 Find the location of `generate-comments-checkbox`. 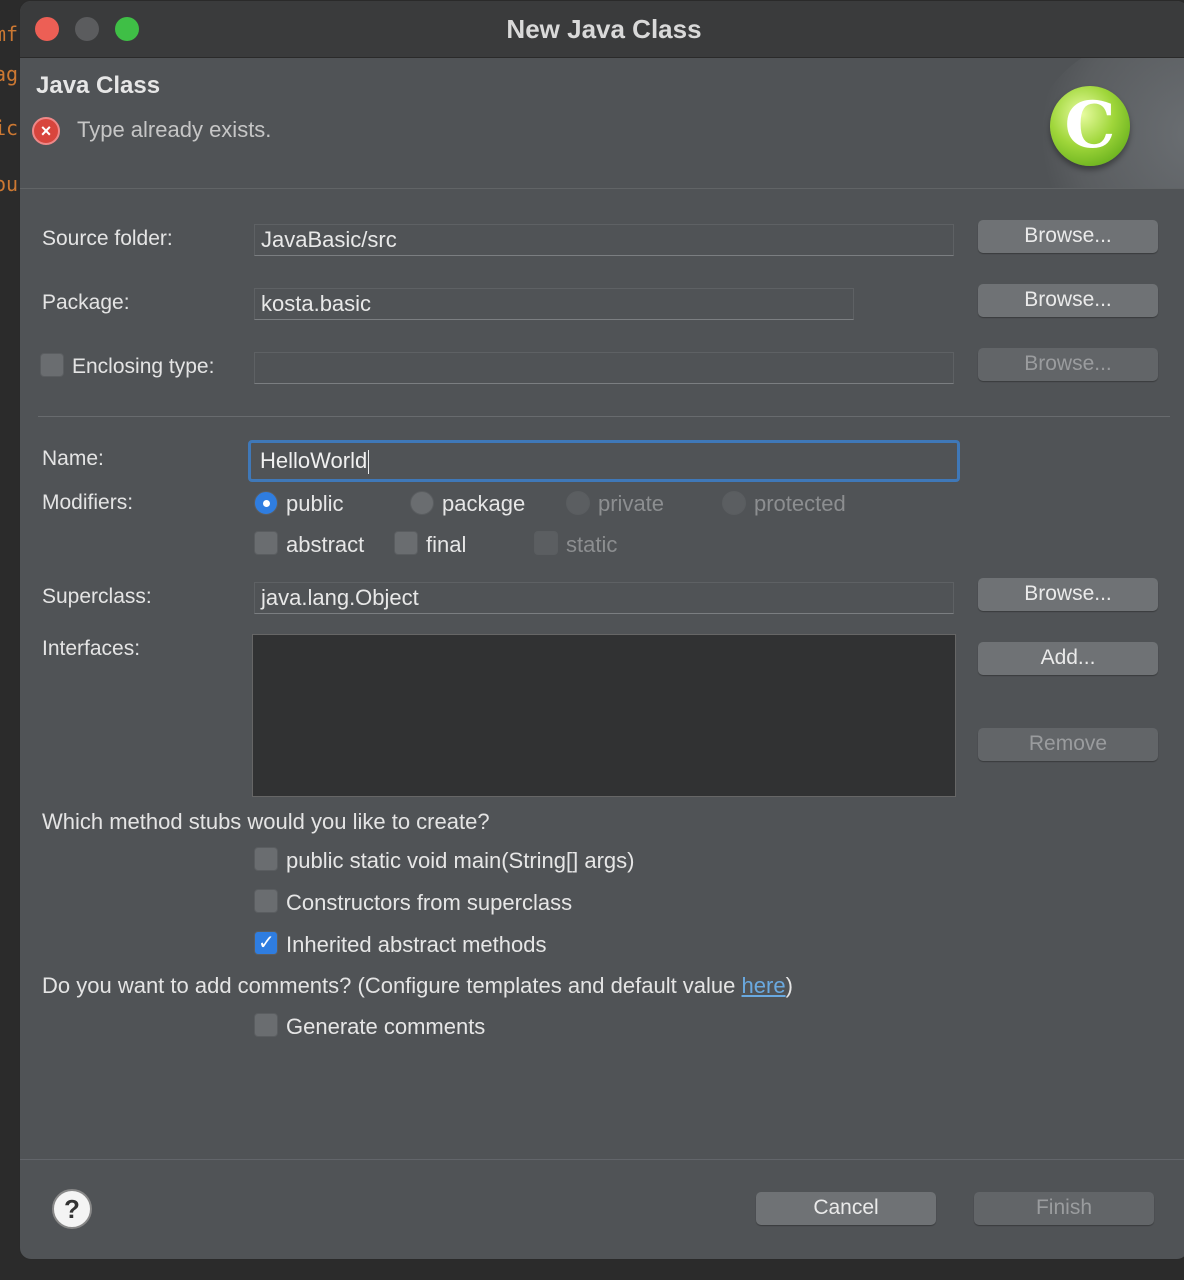

generate-comments-checkbox is located at coordinates (266, 1025).